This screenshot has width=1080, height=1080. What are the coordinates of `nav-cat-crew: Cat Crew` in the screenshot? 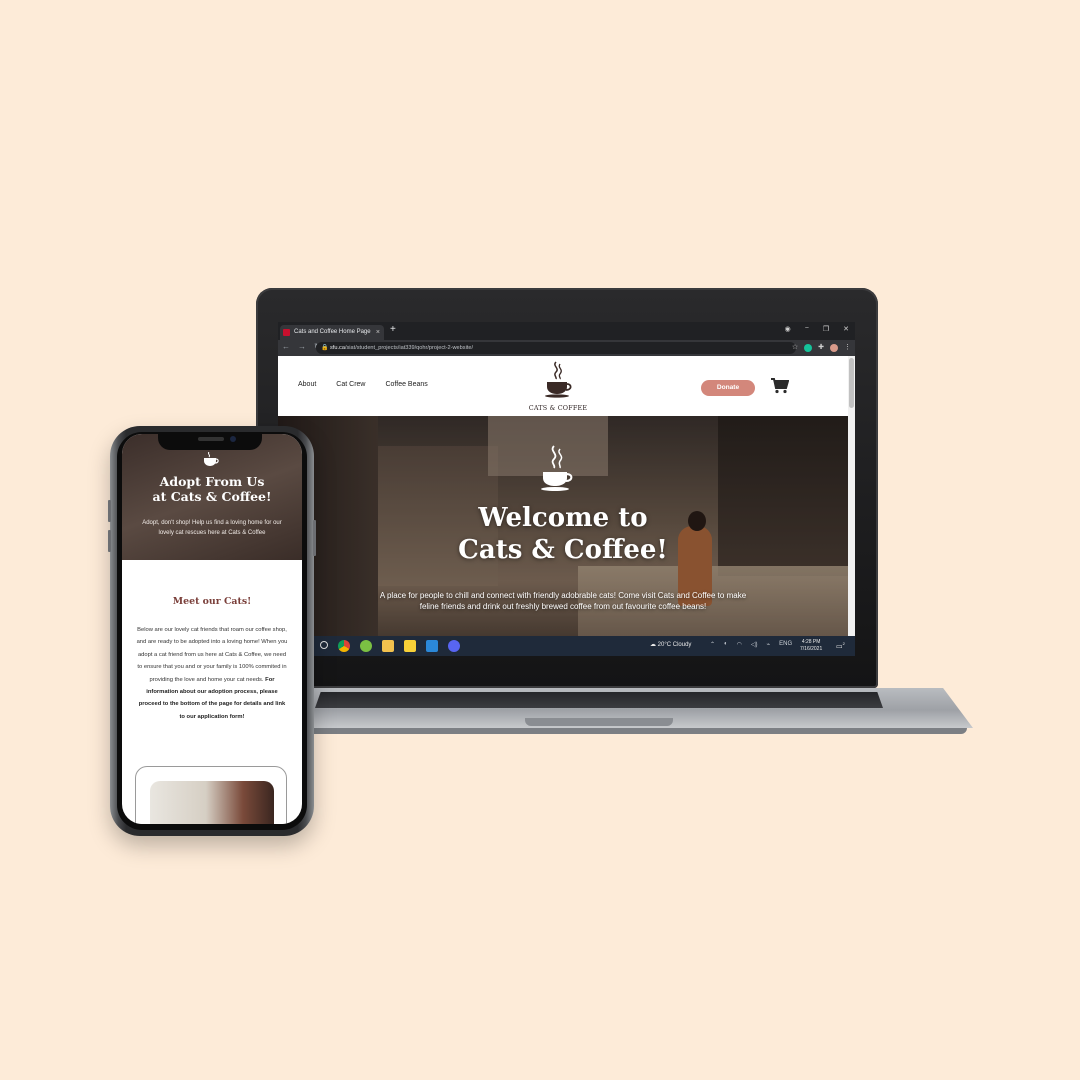 It's located at (350, 384).